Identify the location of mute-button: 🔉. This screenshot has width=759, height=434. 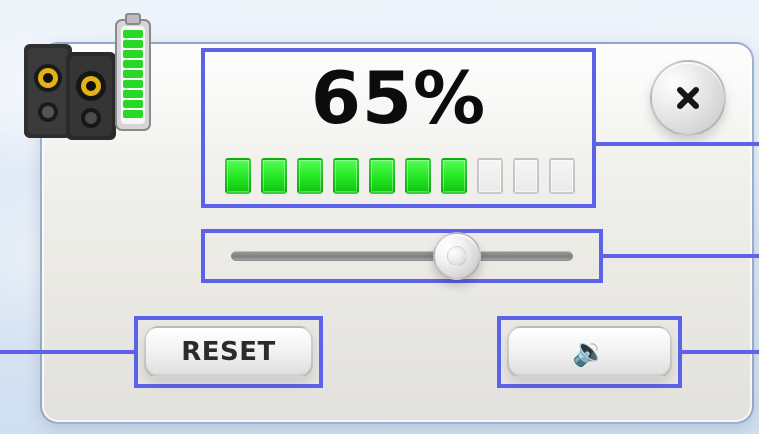
(589, 352).